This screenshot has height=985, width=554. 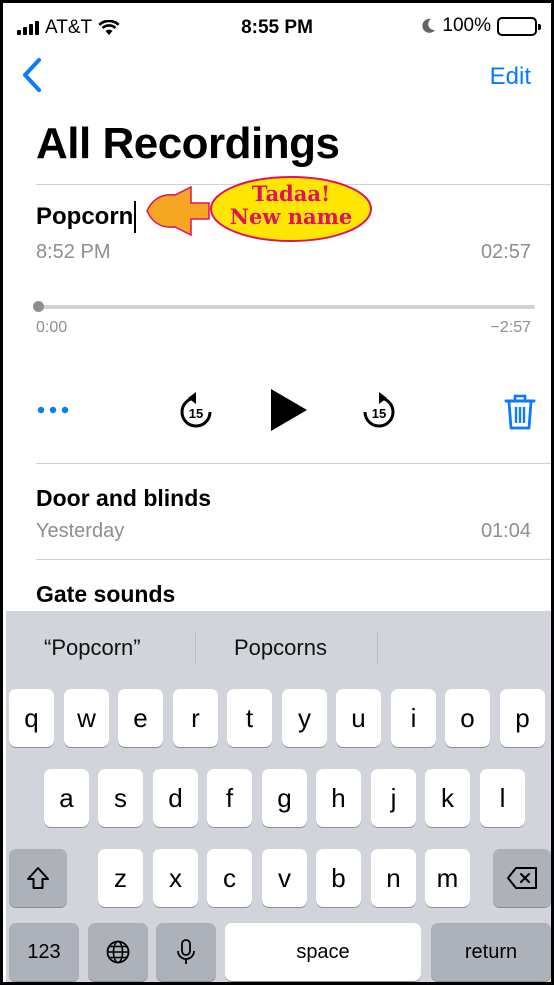 What do you see at coordinates (358, 718) in the screenshot?
I see `key-u: u` at bounding box center [358, 718].